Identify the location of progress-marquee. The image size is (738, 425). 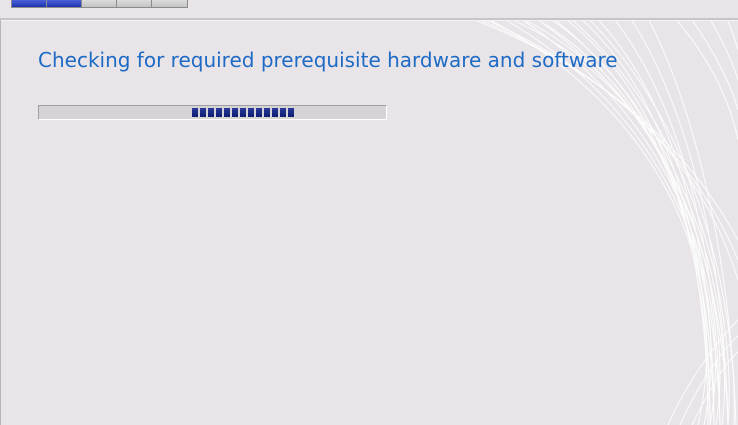
(243, 112).